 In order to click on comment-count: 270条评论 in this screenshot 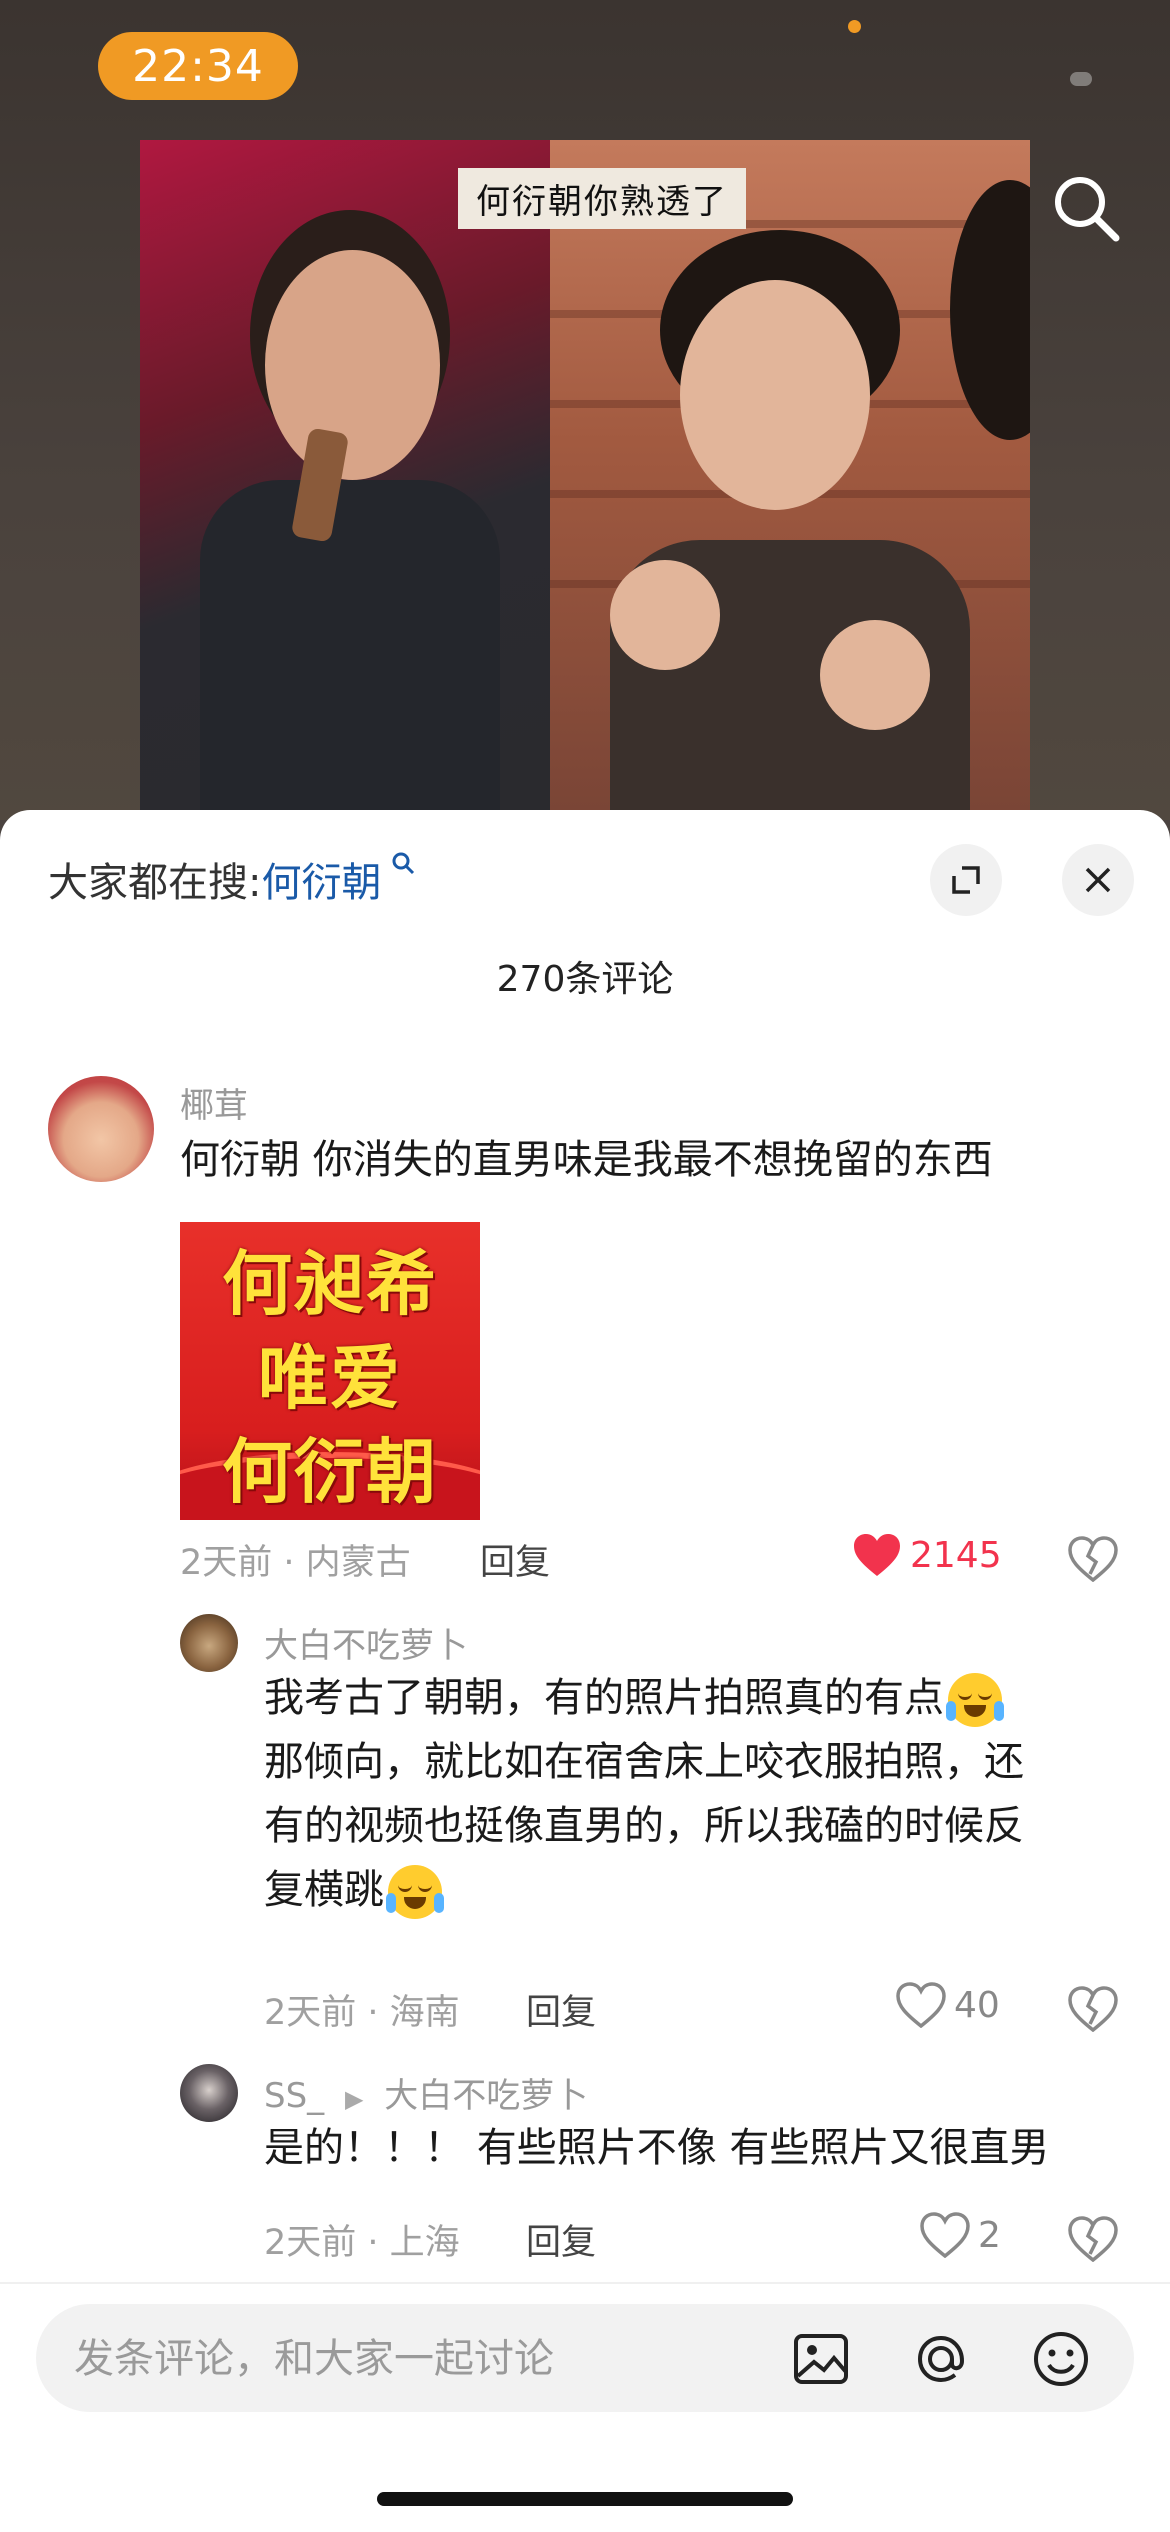, I will do `click(585, 979)`.